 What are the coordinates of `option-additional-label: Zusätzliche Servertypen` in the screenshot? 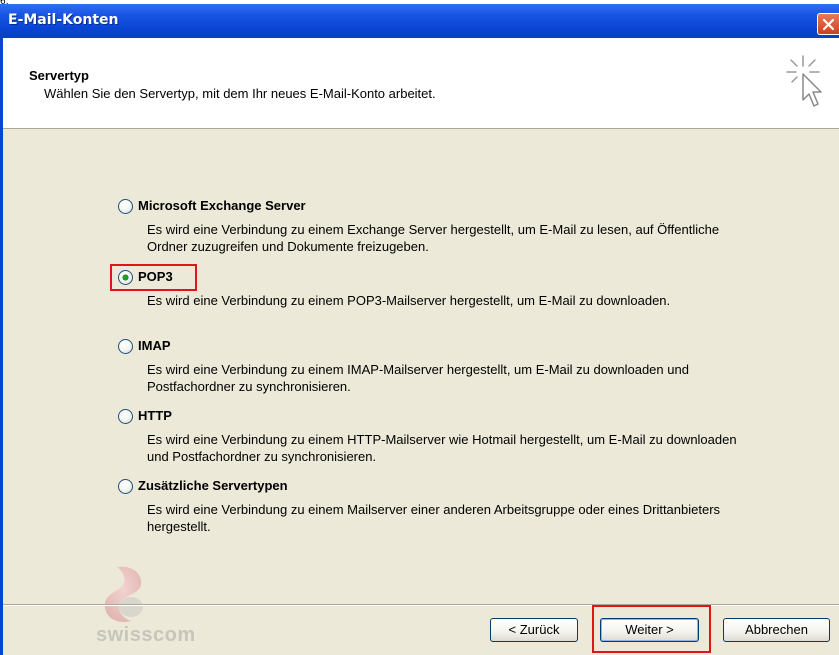 It's located at (213, 486).